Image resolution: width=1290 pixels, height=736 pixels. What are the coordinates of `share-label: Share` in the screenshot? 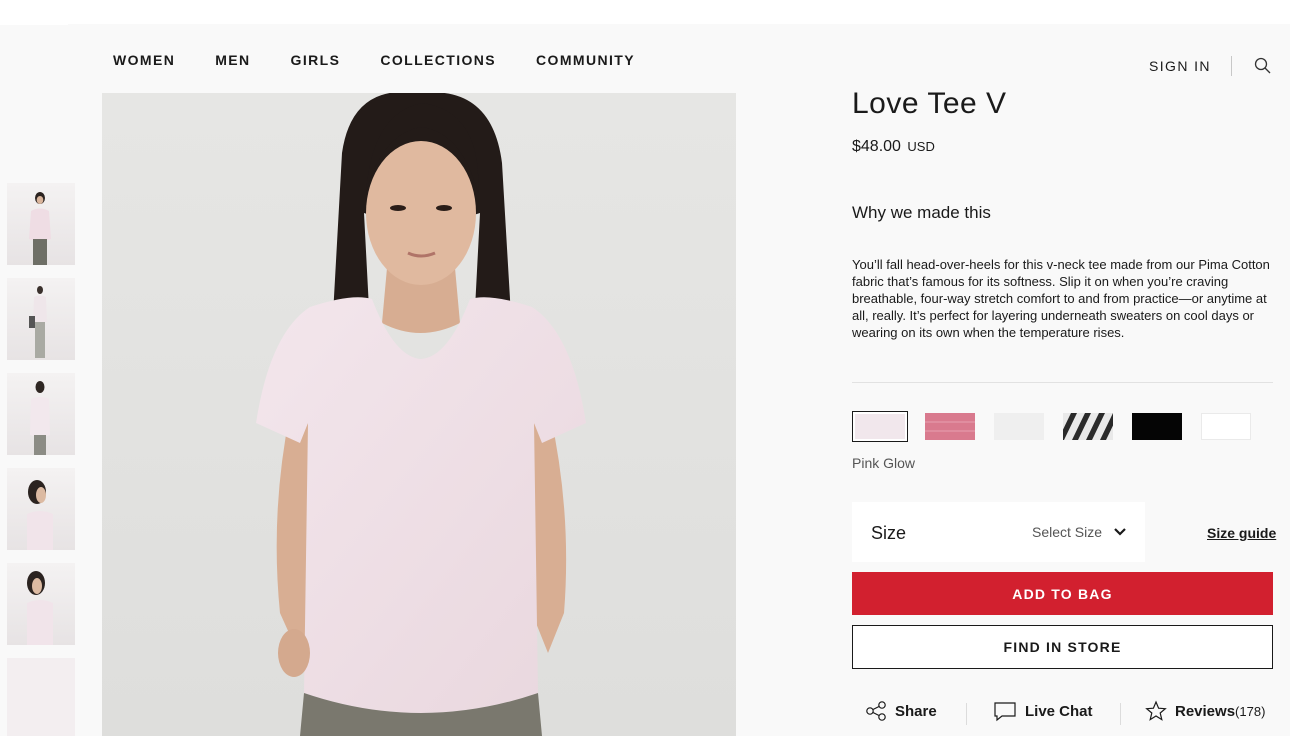 It's located at (916, 711).